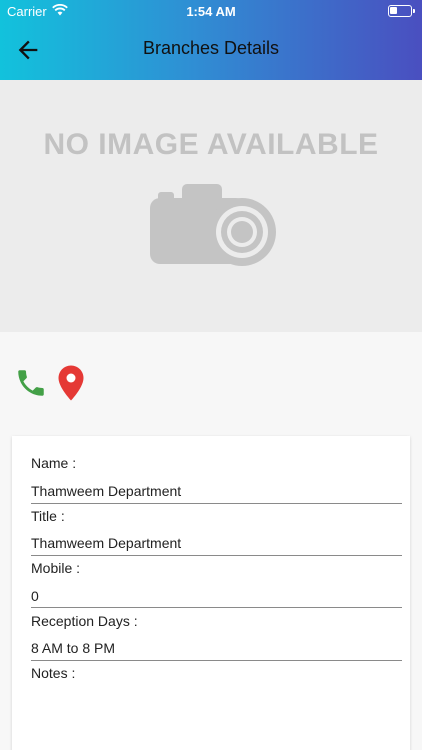 The width and height of the screenshot is (422, 750). I want to click on reception-days-value: 8 AM to 8 PM, so click(73, 648).